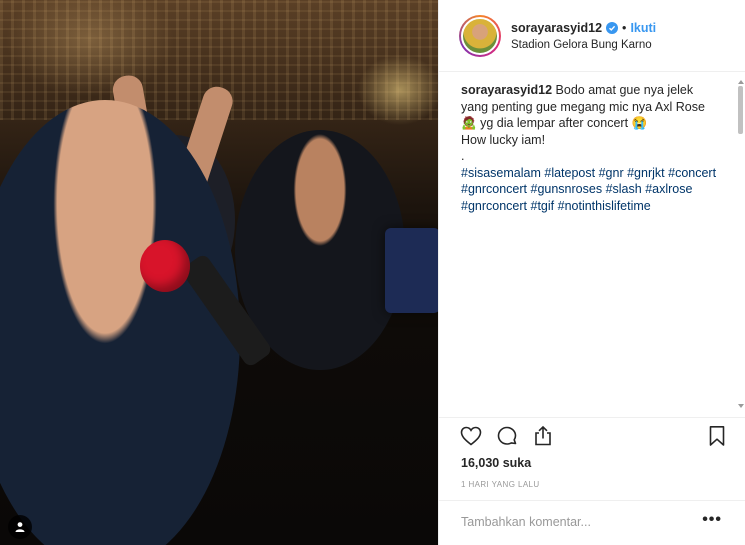 This screenshot has height=545, width=745. What do you see at coordinates (554, 123) in the screenshot?
I see `caption-text: yg dia lempar after concert` at bounding box center [554, 123].